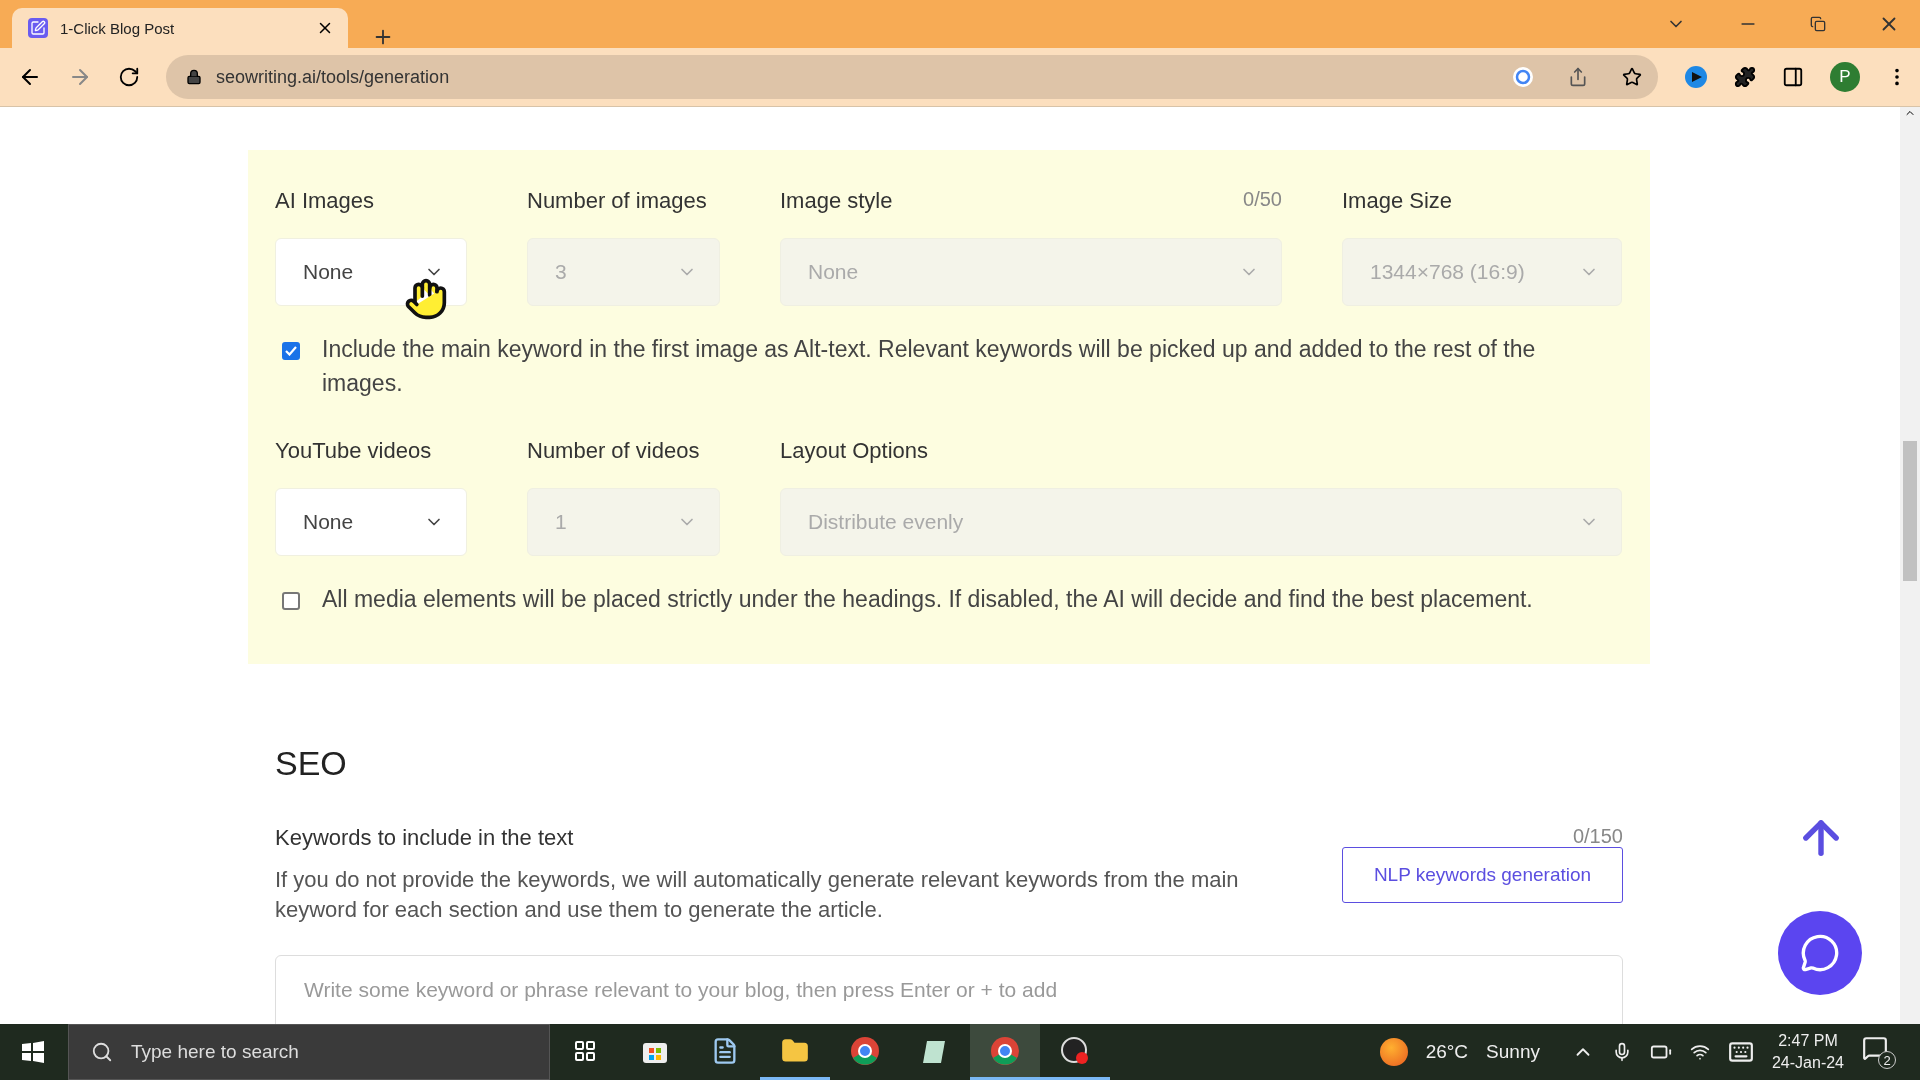  Describe the element at coordinates (1879, 1052) in the screenshot. I see `notification-center: 2` at that location.